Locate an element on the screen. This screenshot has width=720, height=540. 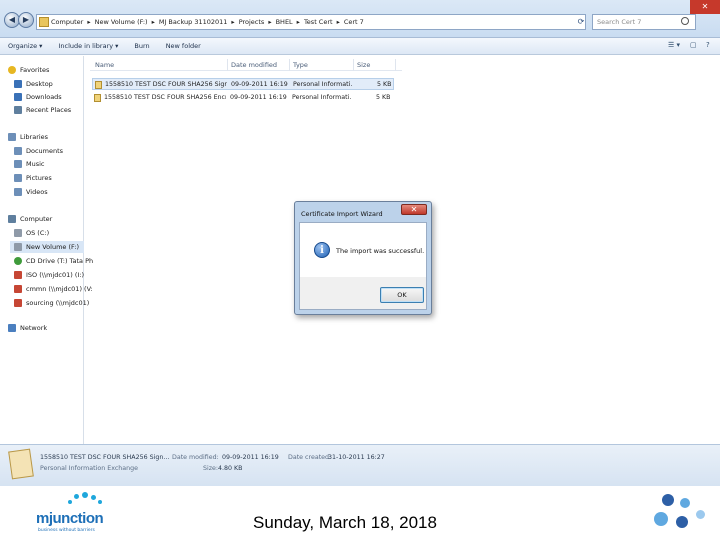
sidebar-item-music: Music is located at coordinates (56, 164).